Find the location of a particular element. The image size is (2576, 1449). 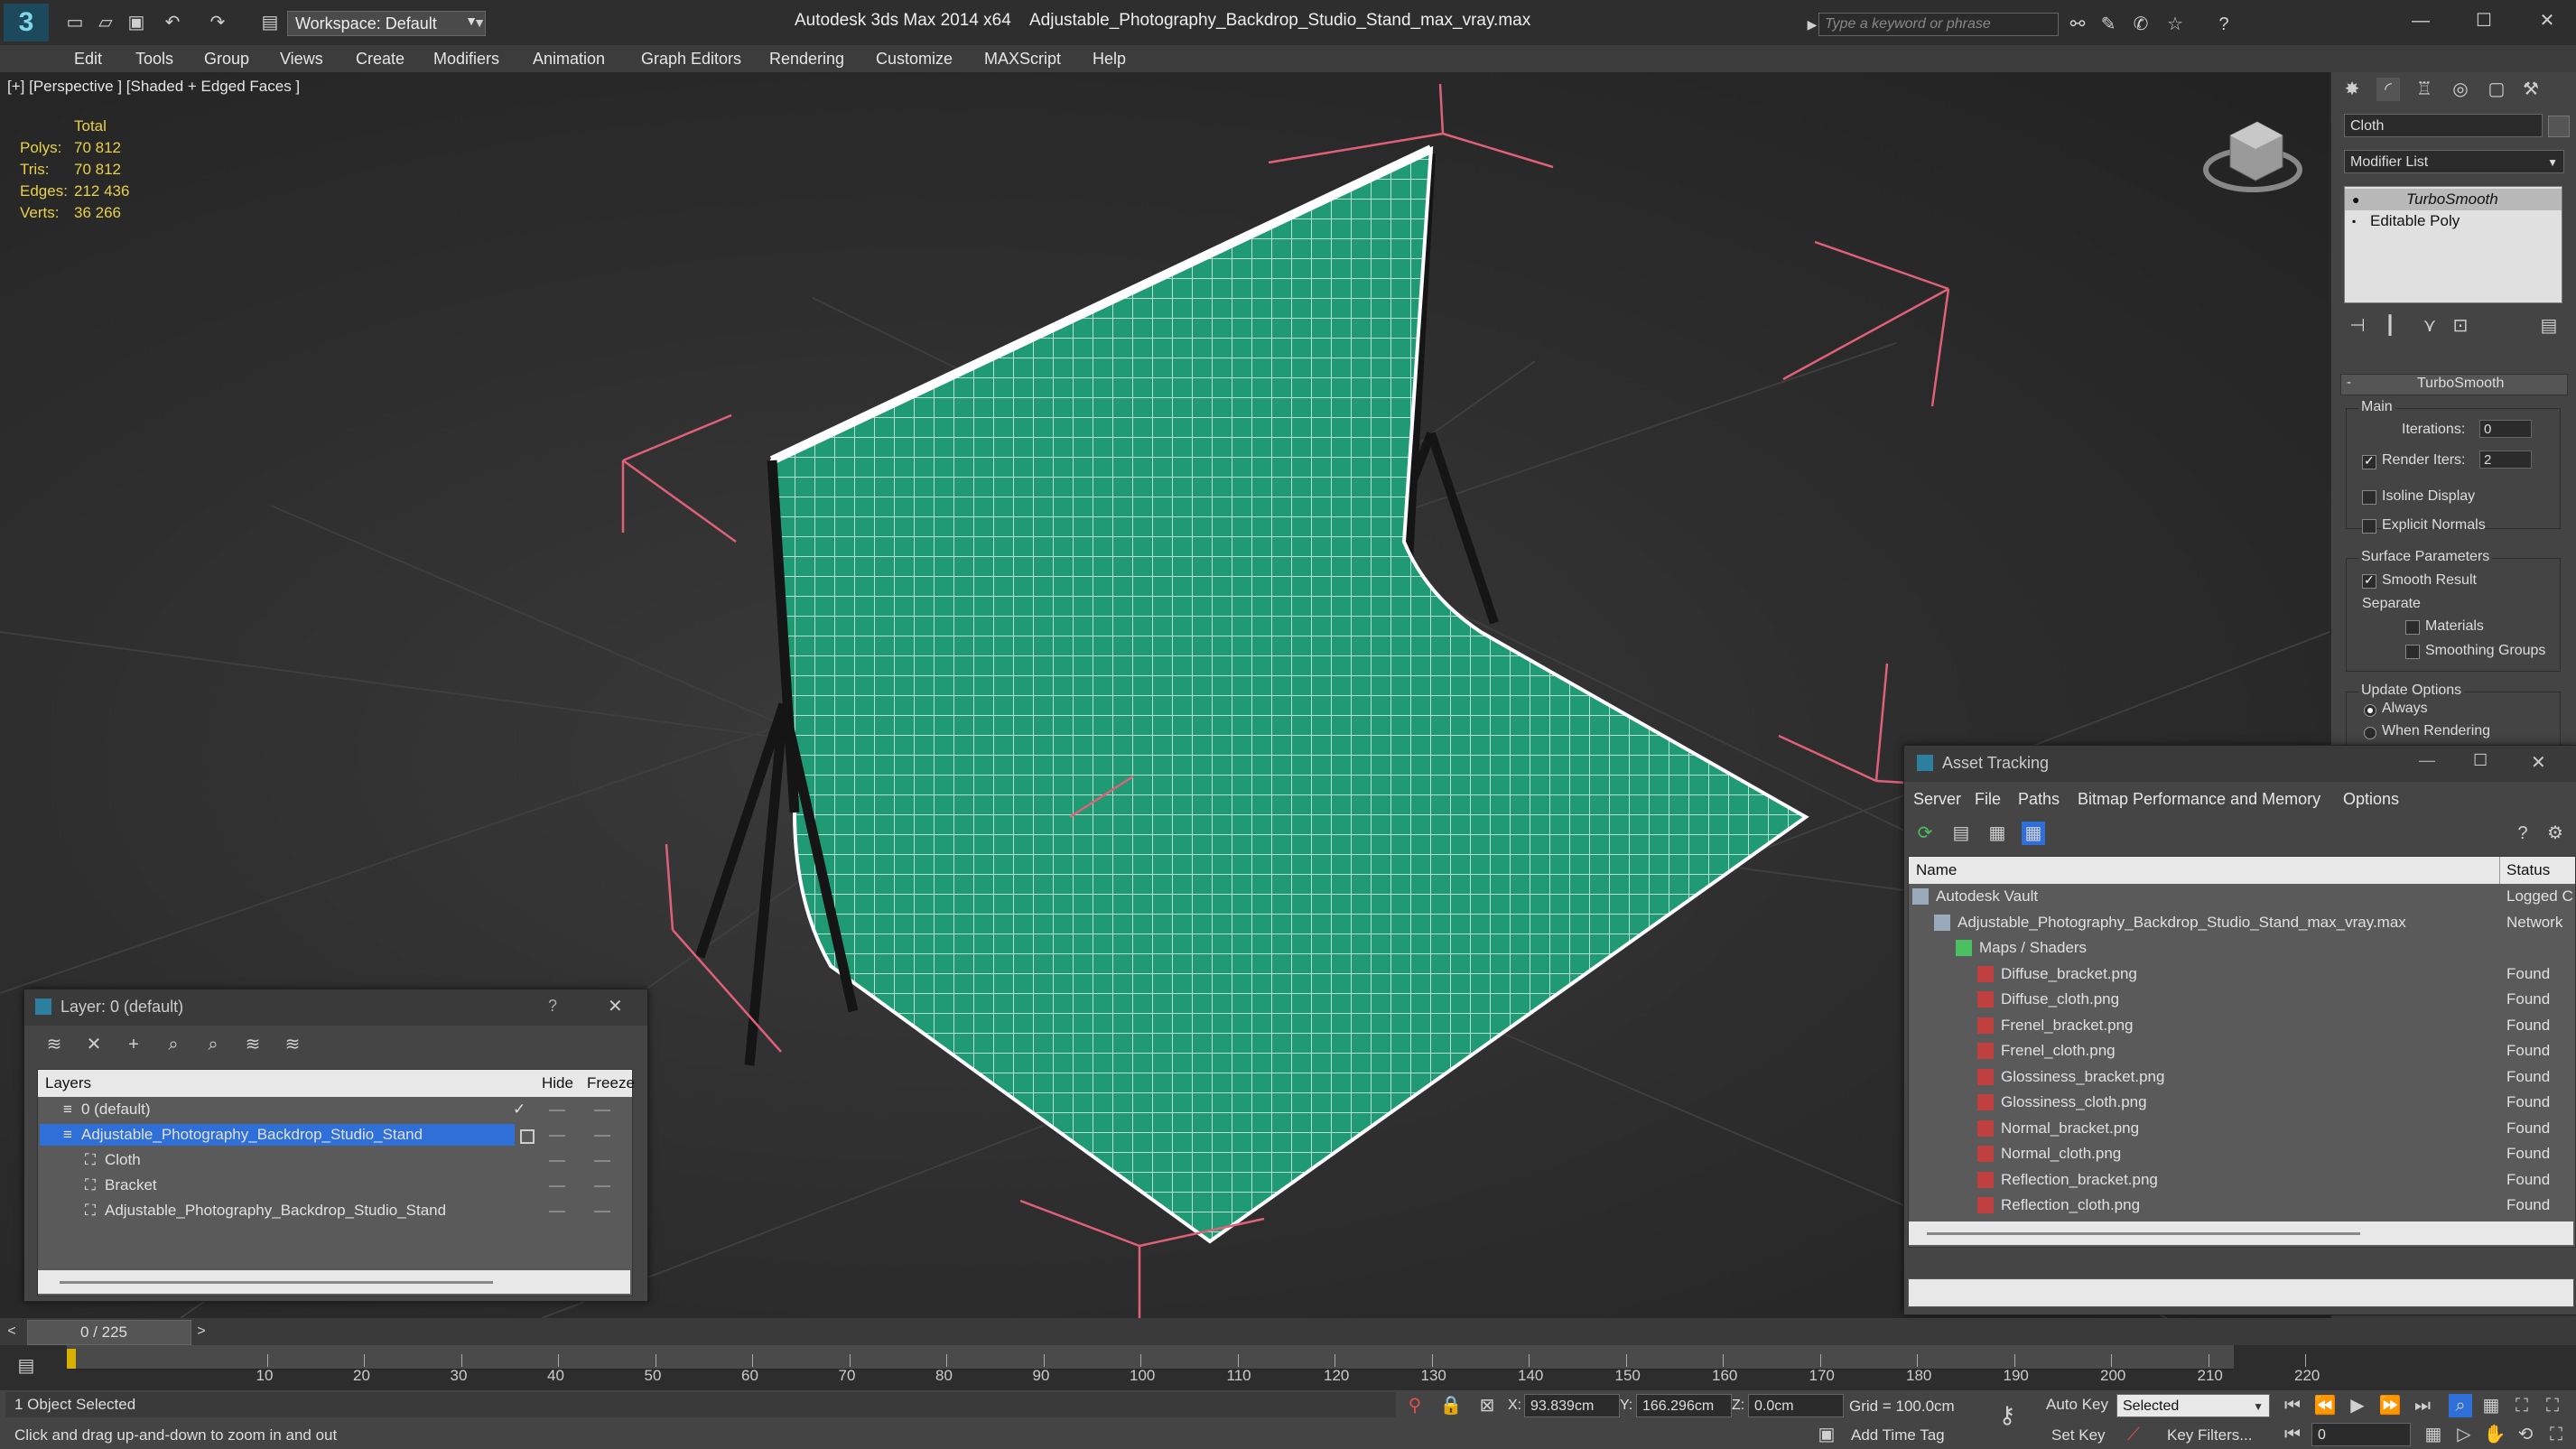

asset-row: Glossiness_bracket.png Found is located at coordinates (2242, 1077).